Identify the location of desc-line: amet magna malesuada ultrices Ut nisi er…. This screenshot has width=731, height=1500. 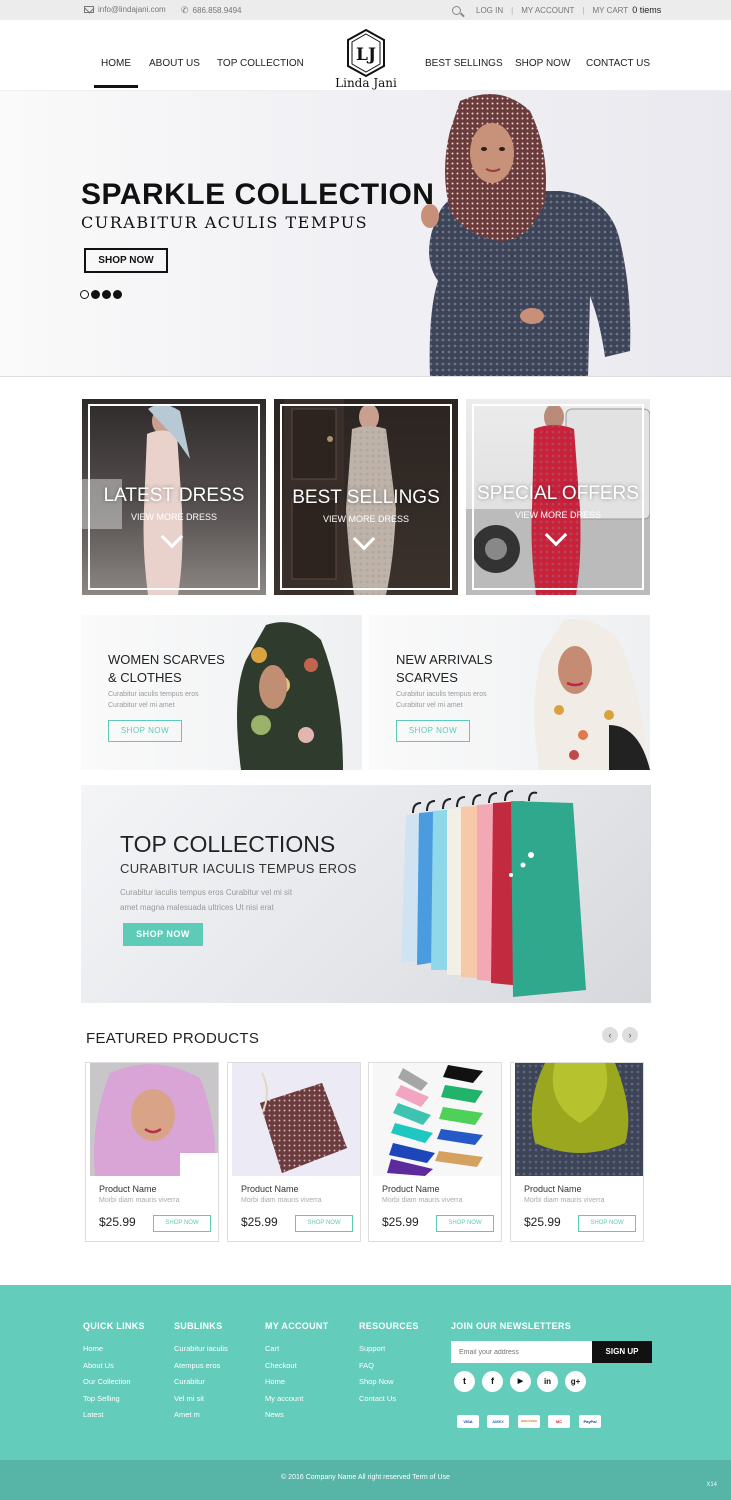
(197, 907).